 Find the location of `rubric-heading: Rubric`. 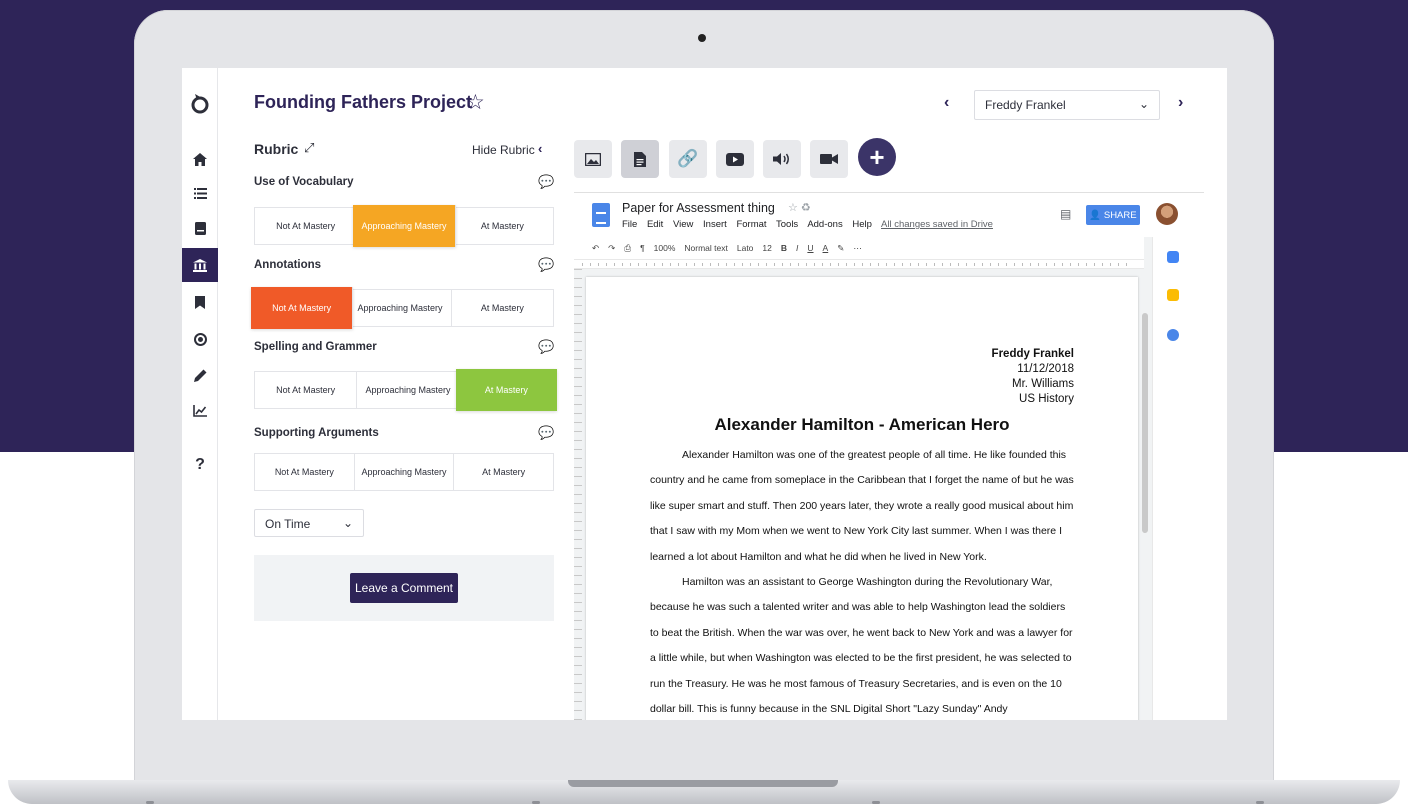

rubric-heading: Rubric is located at coordinates (276, 149).